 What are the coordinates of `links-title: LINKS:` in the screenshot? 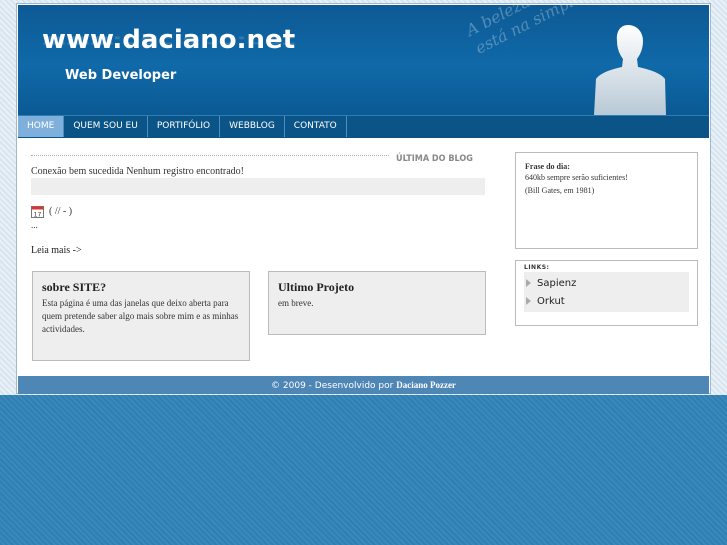 It's located at (537, 267).